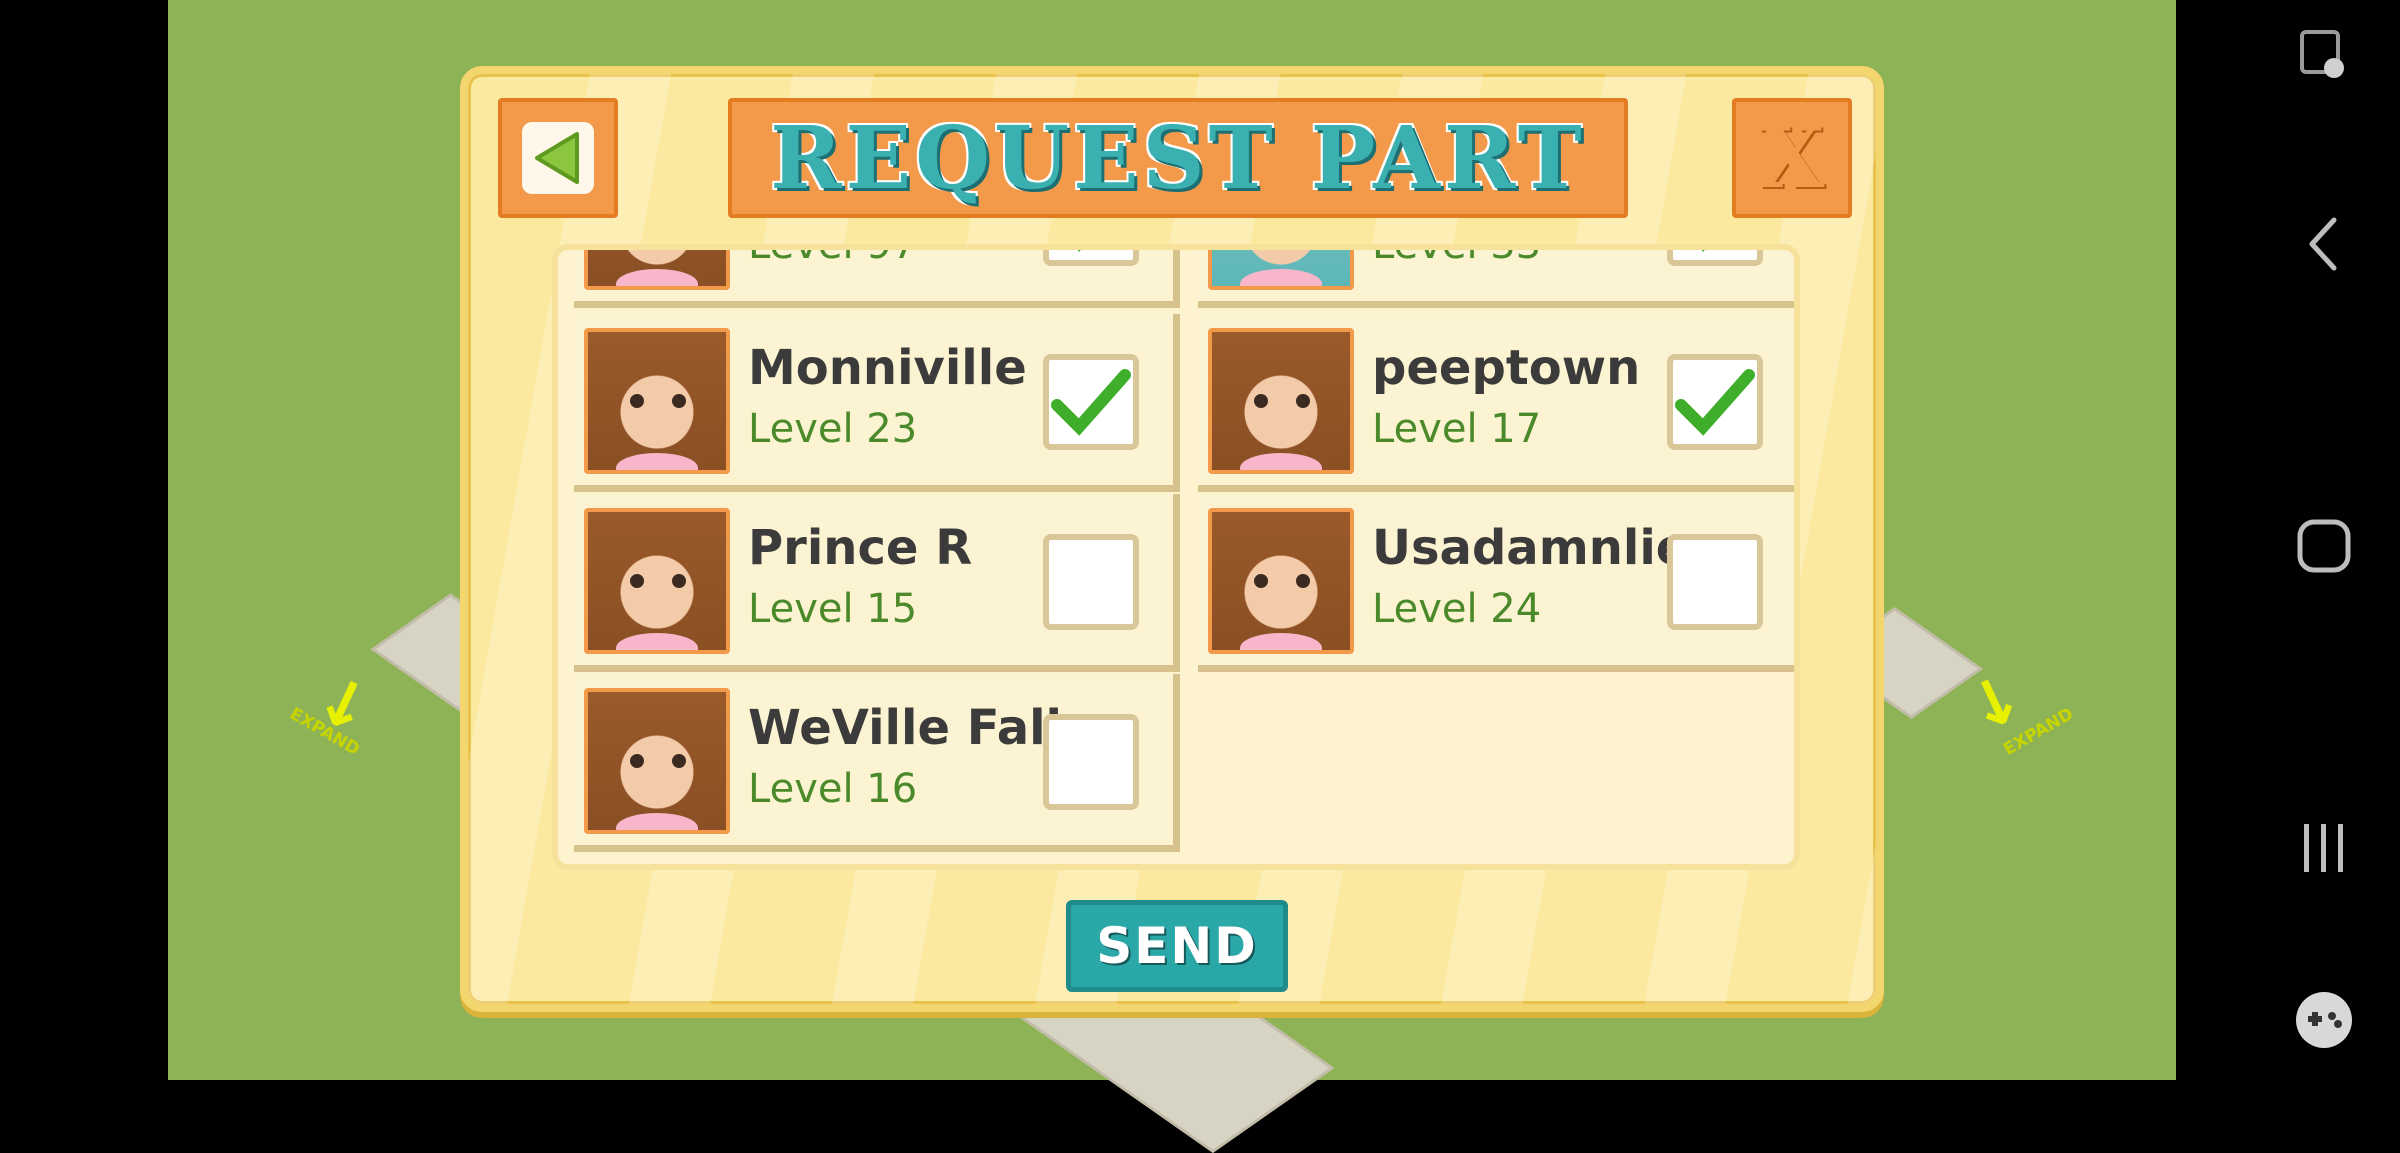 The height and width of the screenshot is (1153, 2400). I want to click on entry-level: Level 23, so click(833, 429).